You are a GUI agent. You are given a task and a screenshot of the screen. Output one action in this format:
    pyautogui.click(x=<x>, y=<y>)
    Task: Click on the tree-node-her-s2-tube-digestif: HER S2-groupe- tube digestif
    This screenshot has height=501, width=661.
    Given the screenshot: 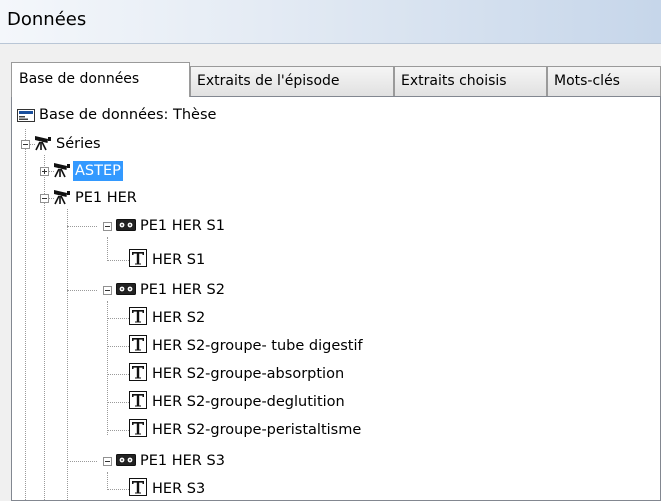 What is the action you would take?
    pyautogui.click(x=257, y=346)
    